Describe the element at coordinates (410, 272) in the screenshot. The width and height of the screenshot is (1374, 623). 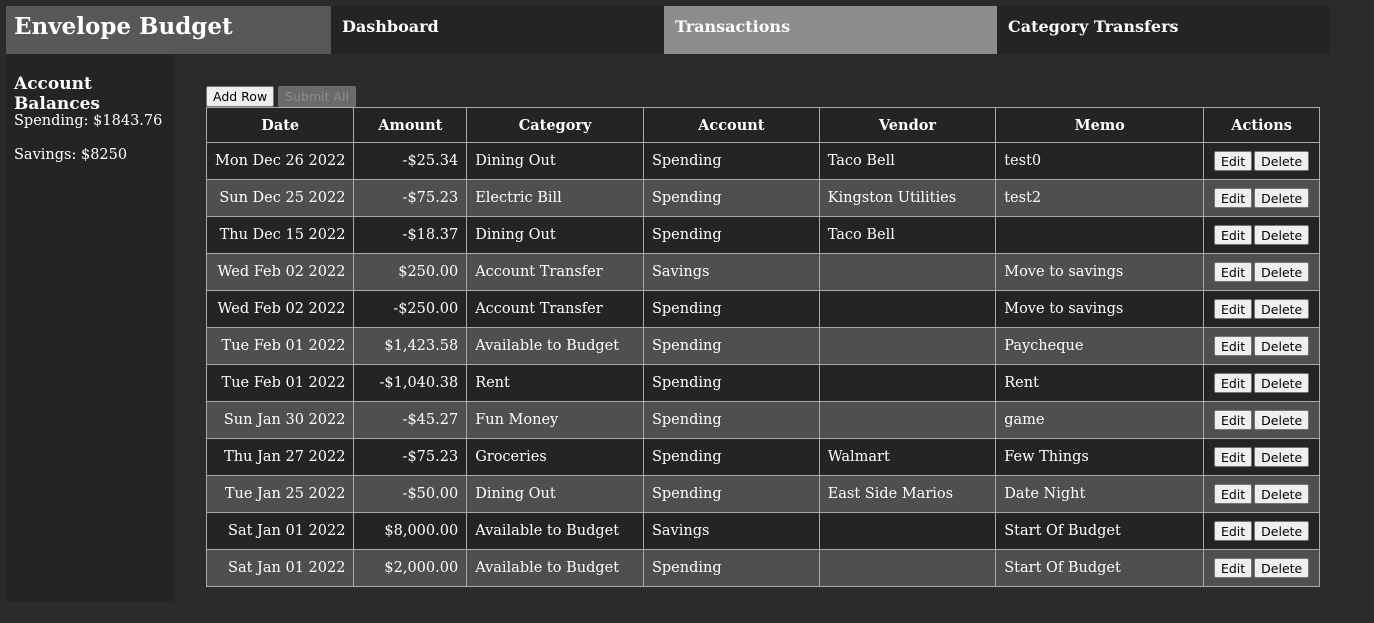
I see `cell-amount: $250.00` at that location.